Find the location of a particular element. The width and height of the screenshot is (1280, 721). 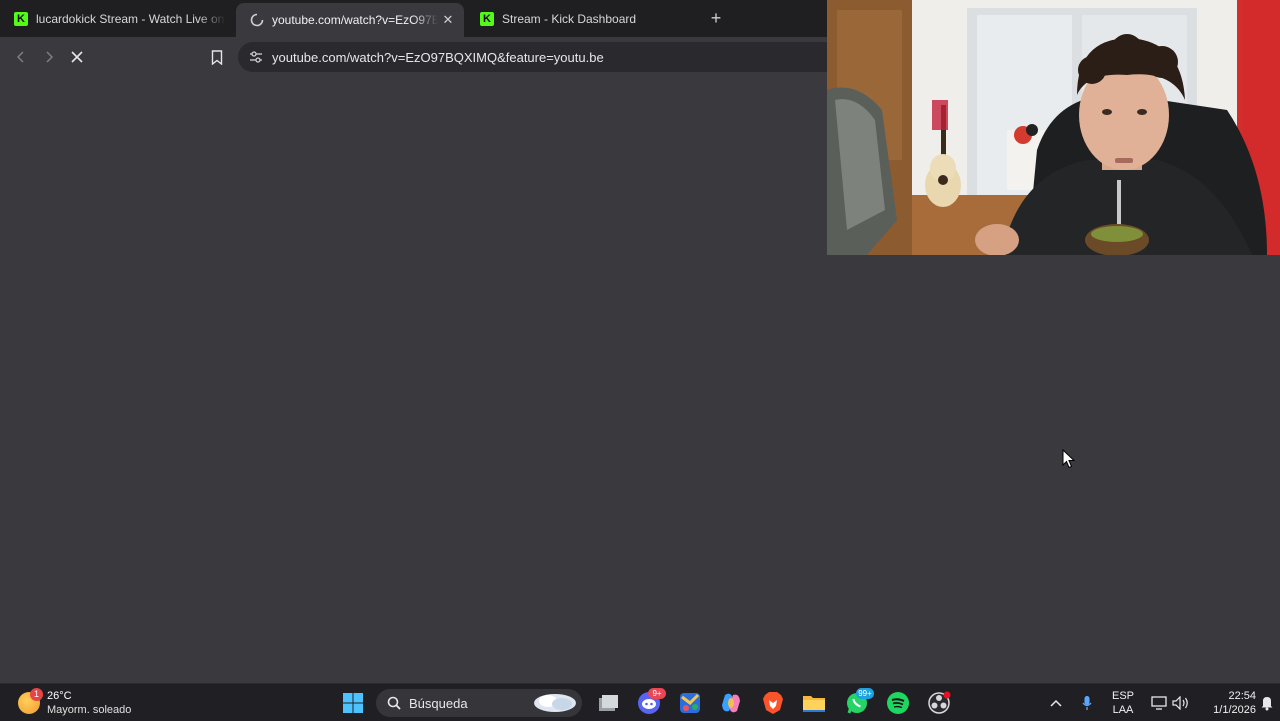

start-button is located at coordinates (353, 703).